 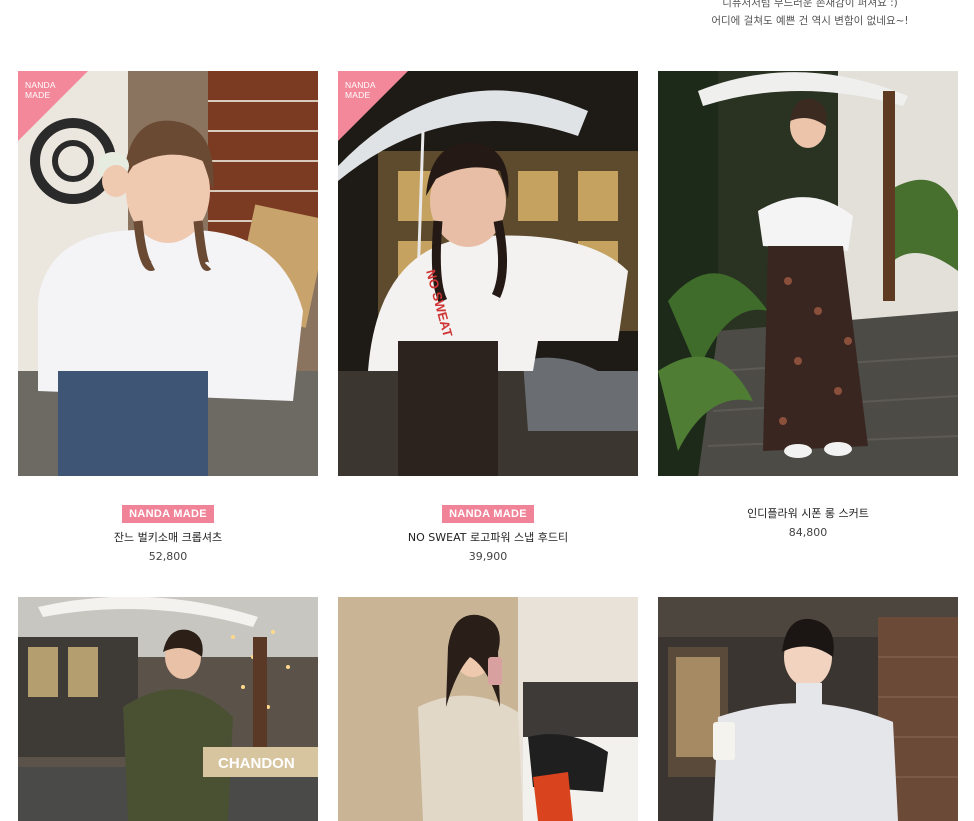 I want to click on product-image-khaki-jacket: CHANDON, so click(x=168, y=709).